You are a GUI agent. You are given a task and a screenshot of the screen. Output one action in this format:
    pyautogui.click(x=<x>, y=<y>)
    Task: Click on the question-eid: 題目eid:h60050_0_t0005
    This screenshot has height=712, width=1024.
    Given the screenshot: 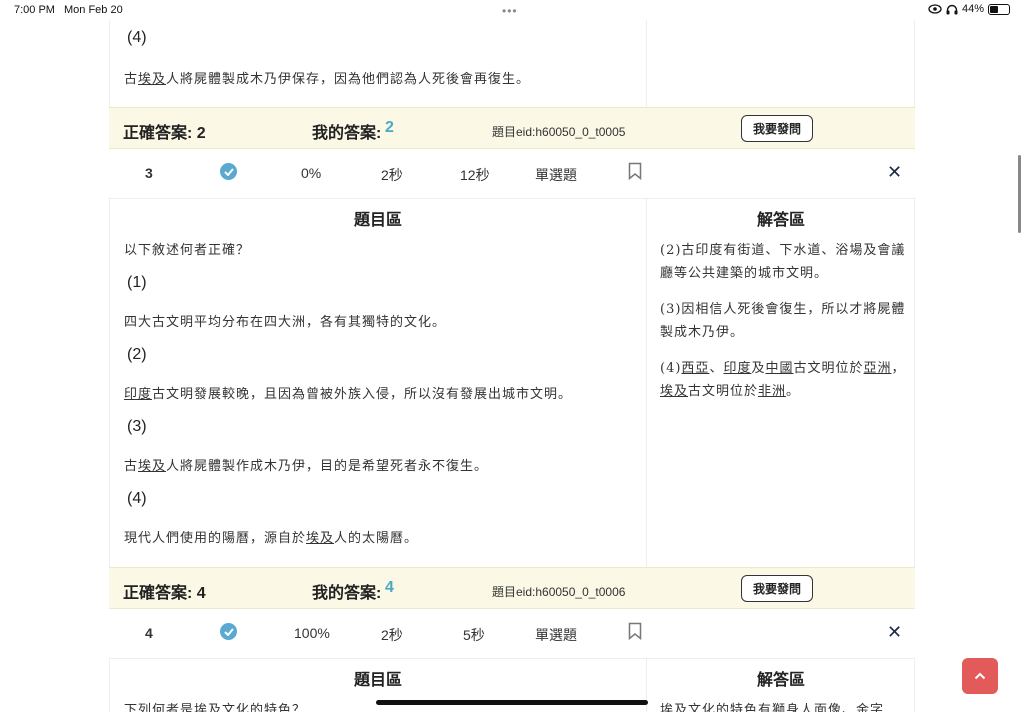 What is the action you would take?
    pyautogui.click(x=559, y=132)
    